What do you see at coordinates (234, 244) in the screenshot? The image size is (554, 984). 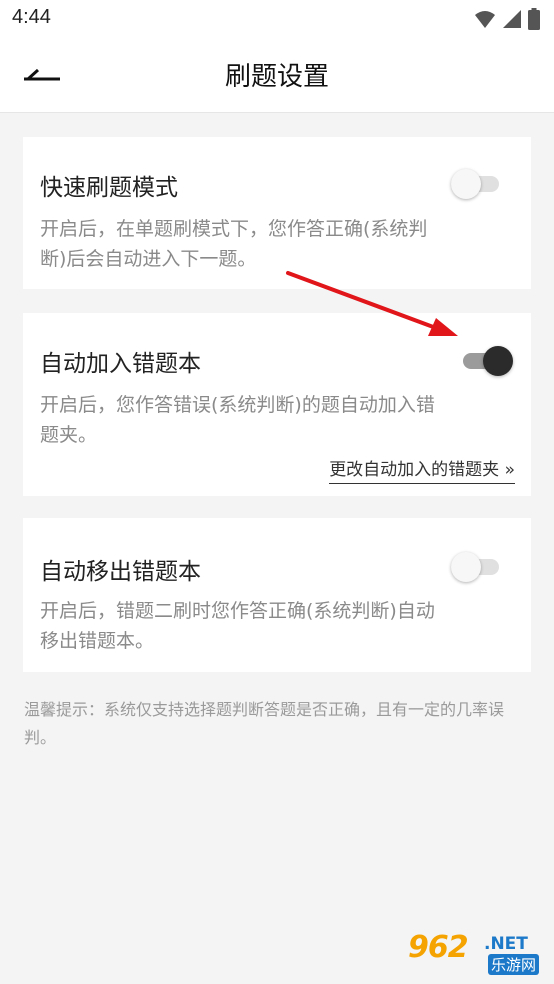 I see `setting-desc-quick-mode: 开启后，在单题刷模式下，您作答正确(系统判断)后会自动进入下一题。` at bounding box center [234, 244].